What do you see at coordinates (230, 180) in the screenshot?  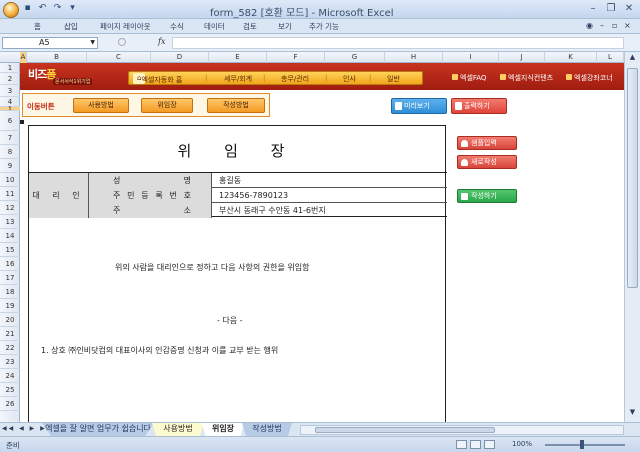 I see `field-name-value: 홍길동` at bounding box center [230, 180].